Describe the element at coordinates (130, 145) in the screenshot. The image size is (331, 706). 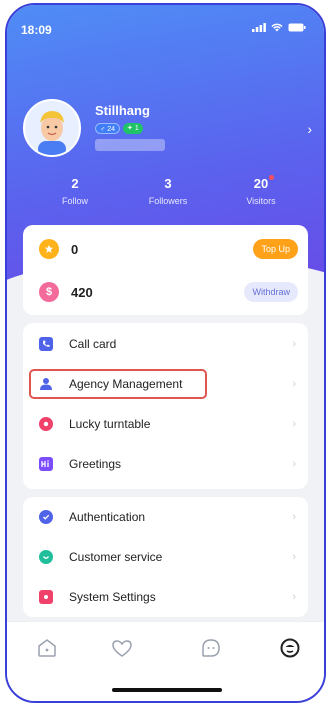
I see `user-id-redacted` at that location.